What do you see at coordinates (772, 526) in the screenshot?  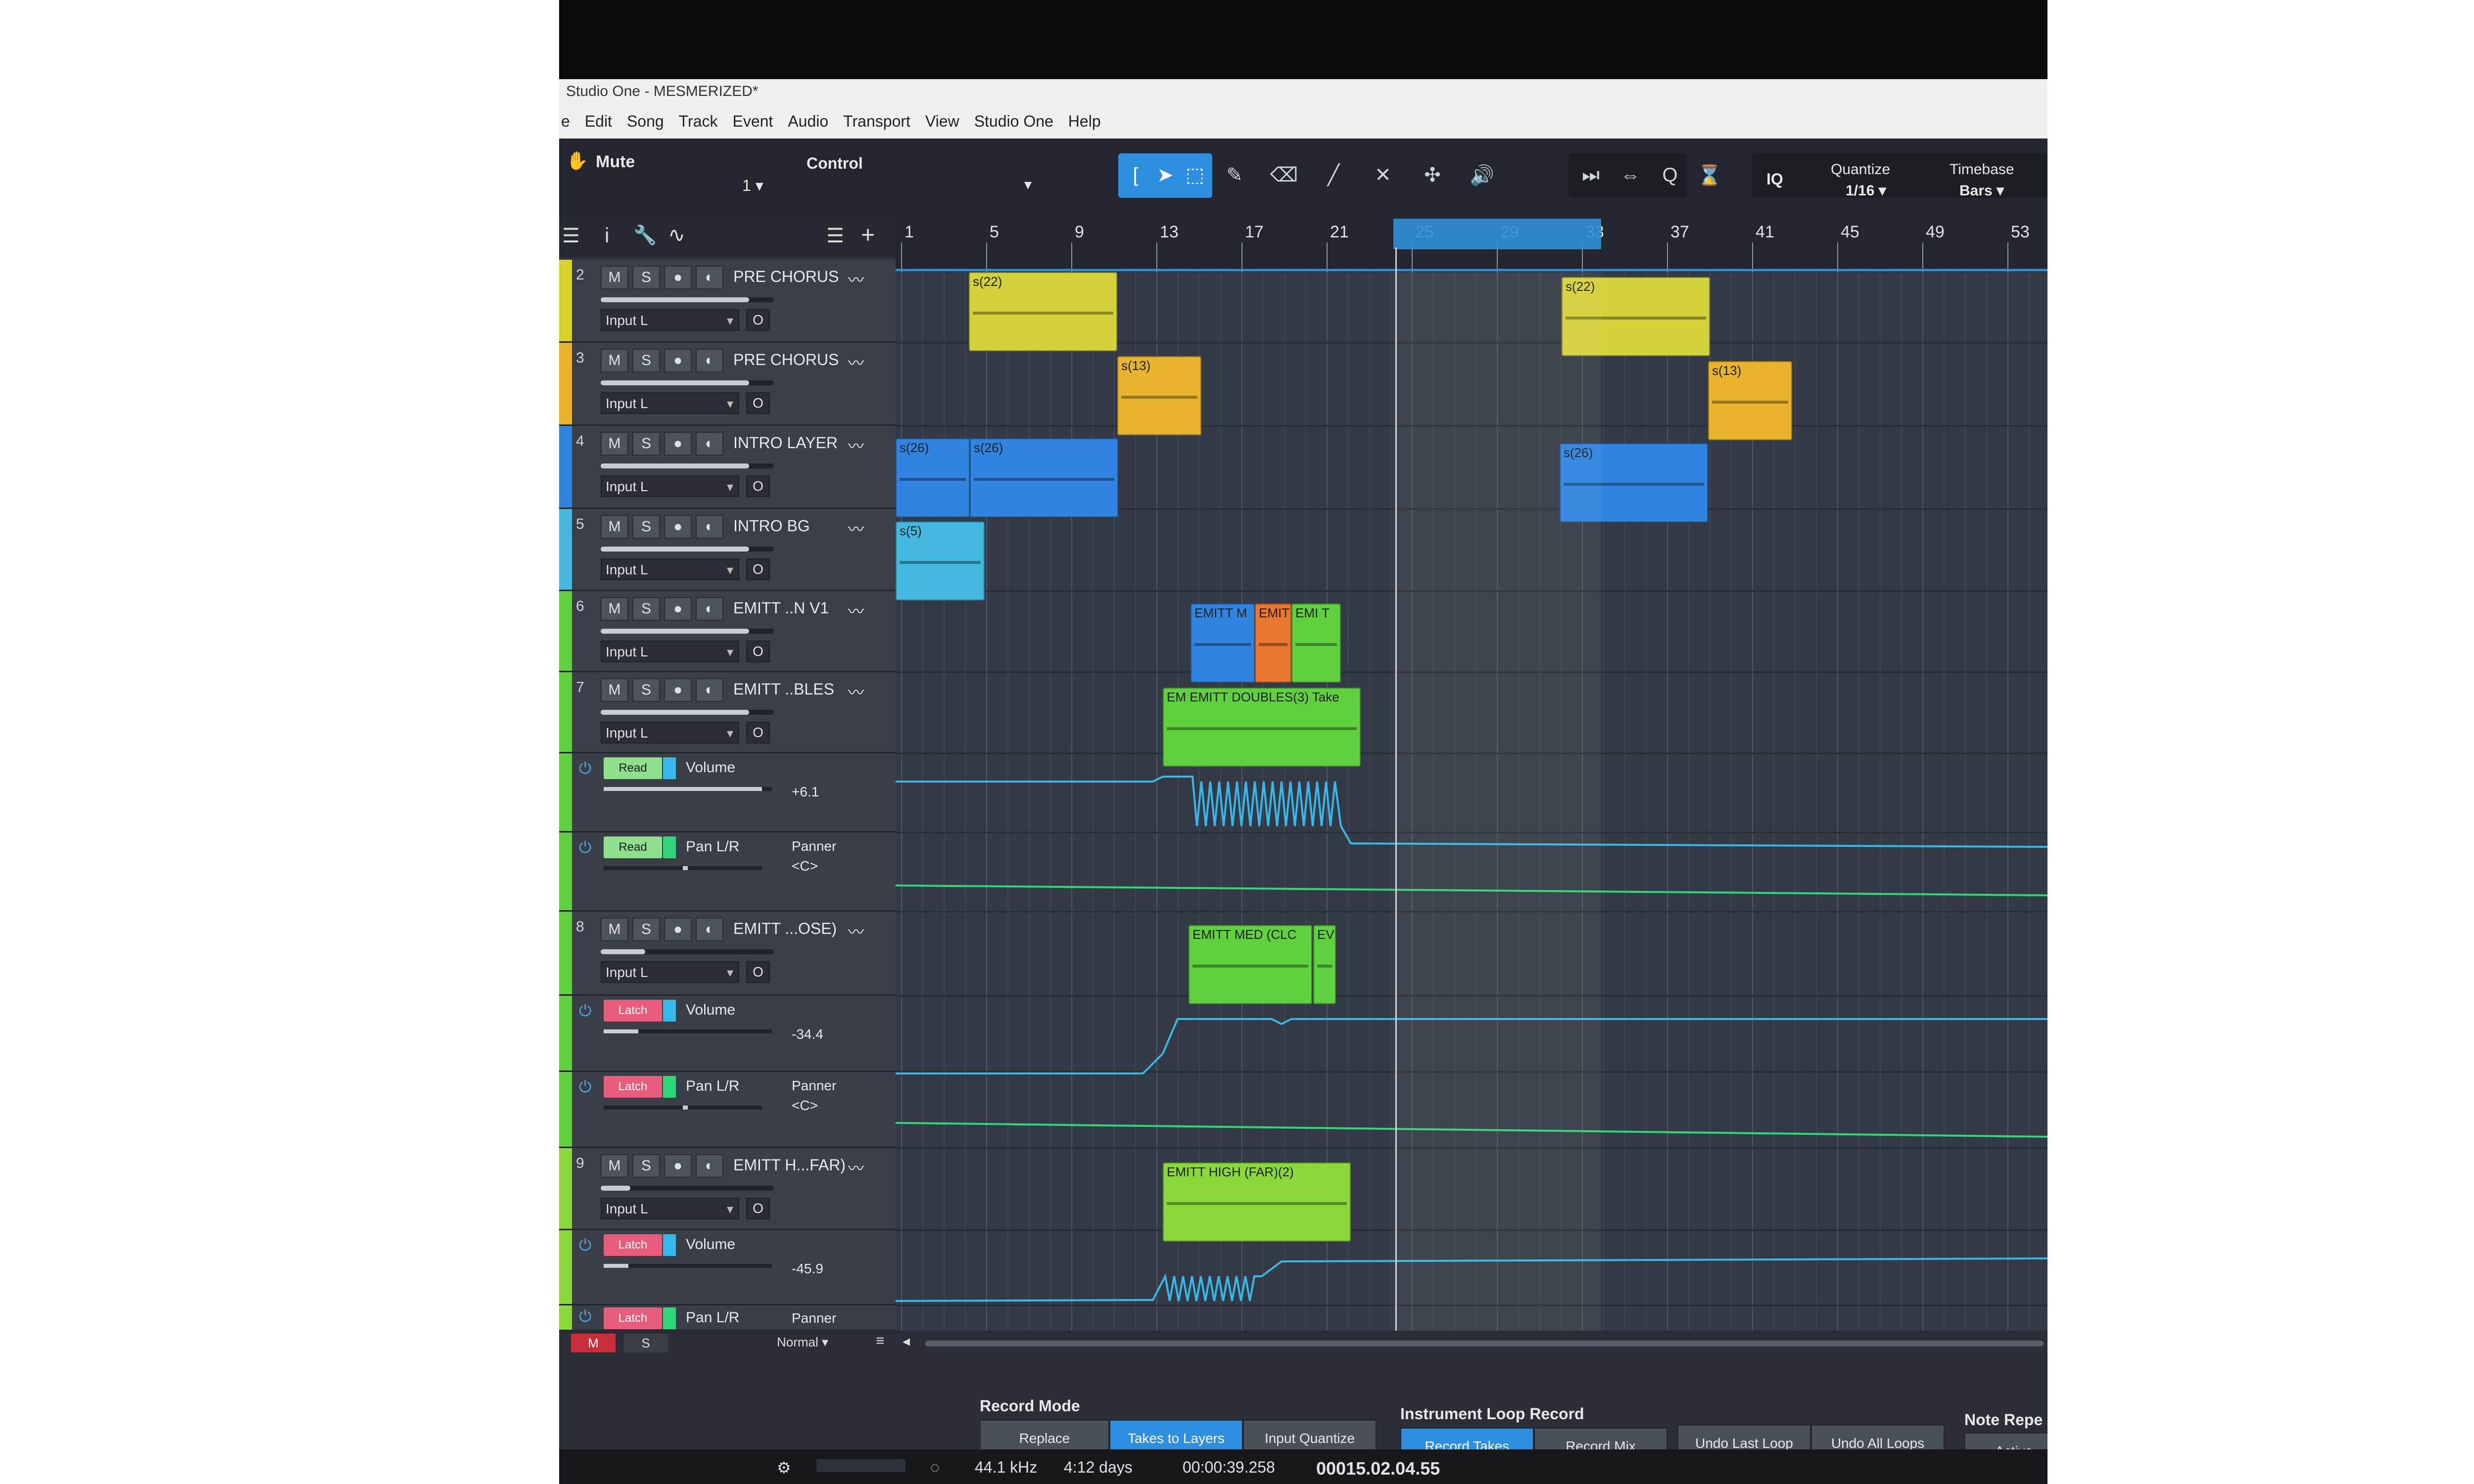 I see `track-name: INTRO BG` at bounding box center [772, 526].